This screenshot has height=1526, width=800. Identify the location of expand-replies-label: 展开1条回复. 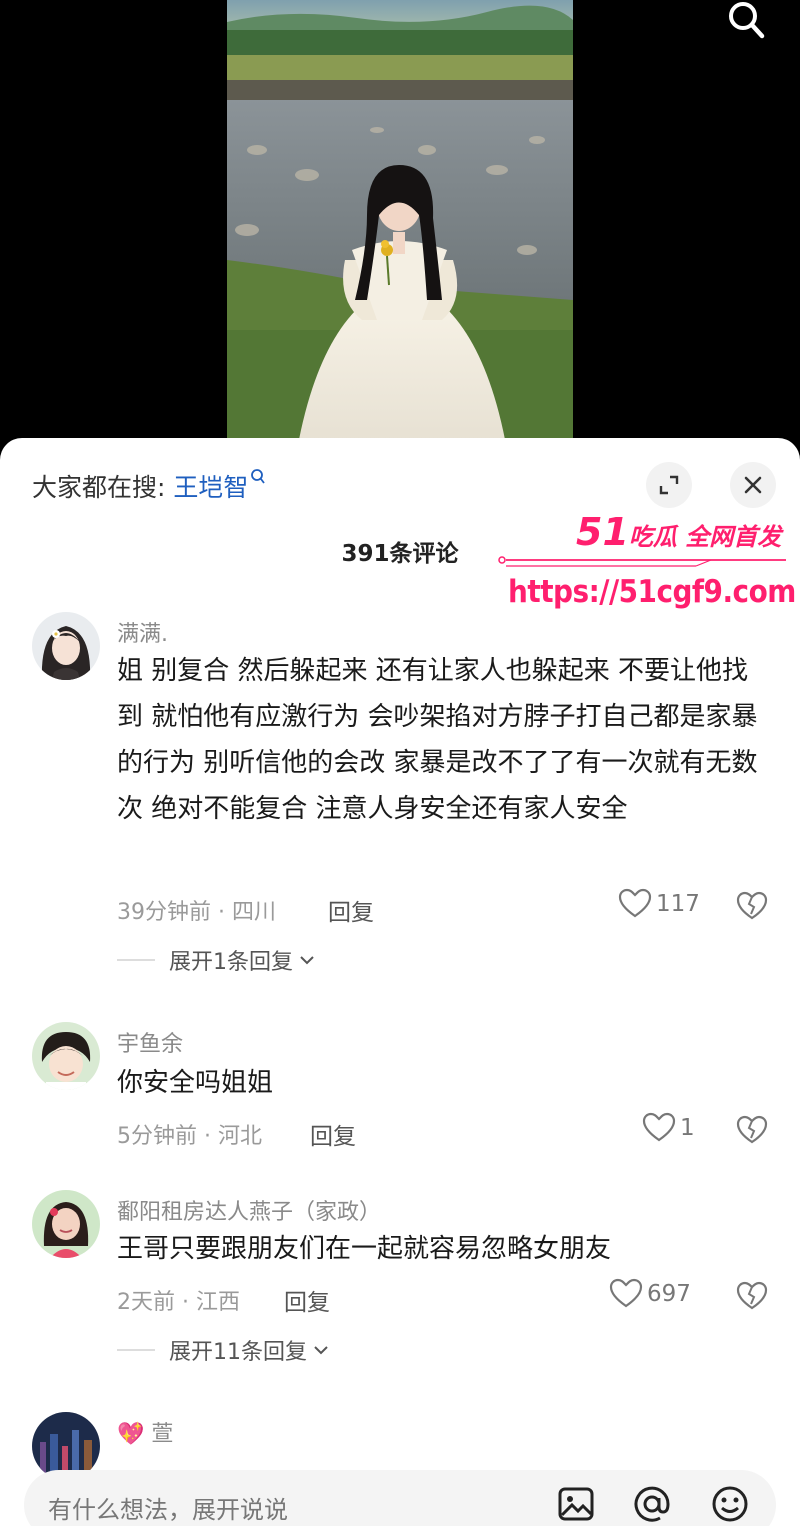
(231, 962).